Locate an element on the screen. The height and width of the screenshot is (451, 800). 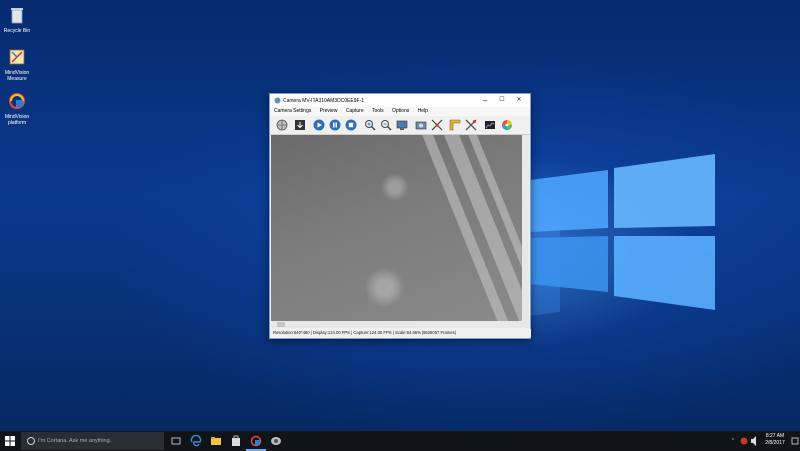
camera-preview is located at coordinates (400, 228).